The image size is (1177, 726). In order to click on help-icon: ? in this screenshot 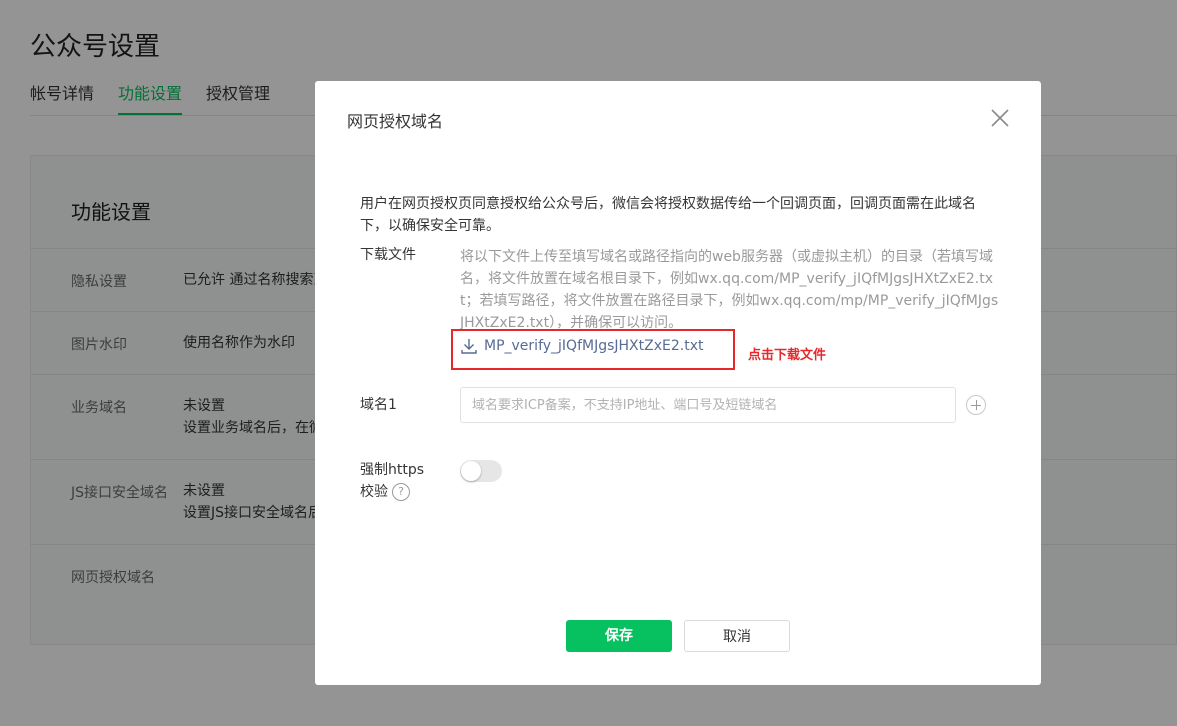, I will do `click(401, 492)`.